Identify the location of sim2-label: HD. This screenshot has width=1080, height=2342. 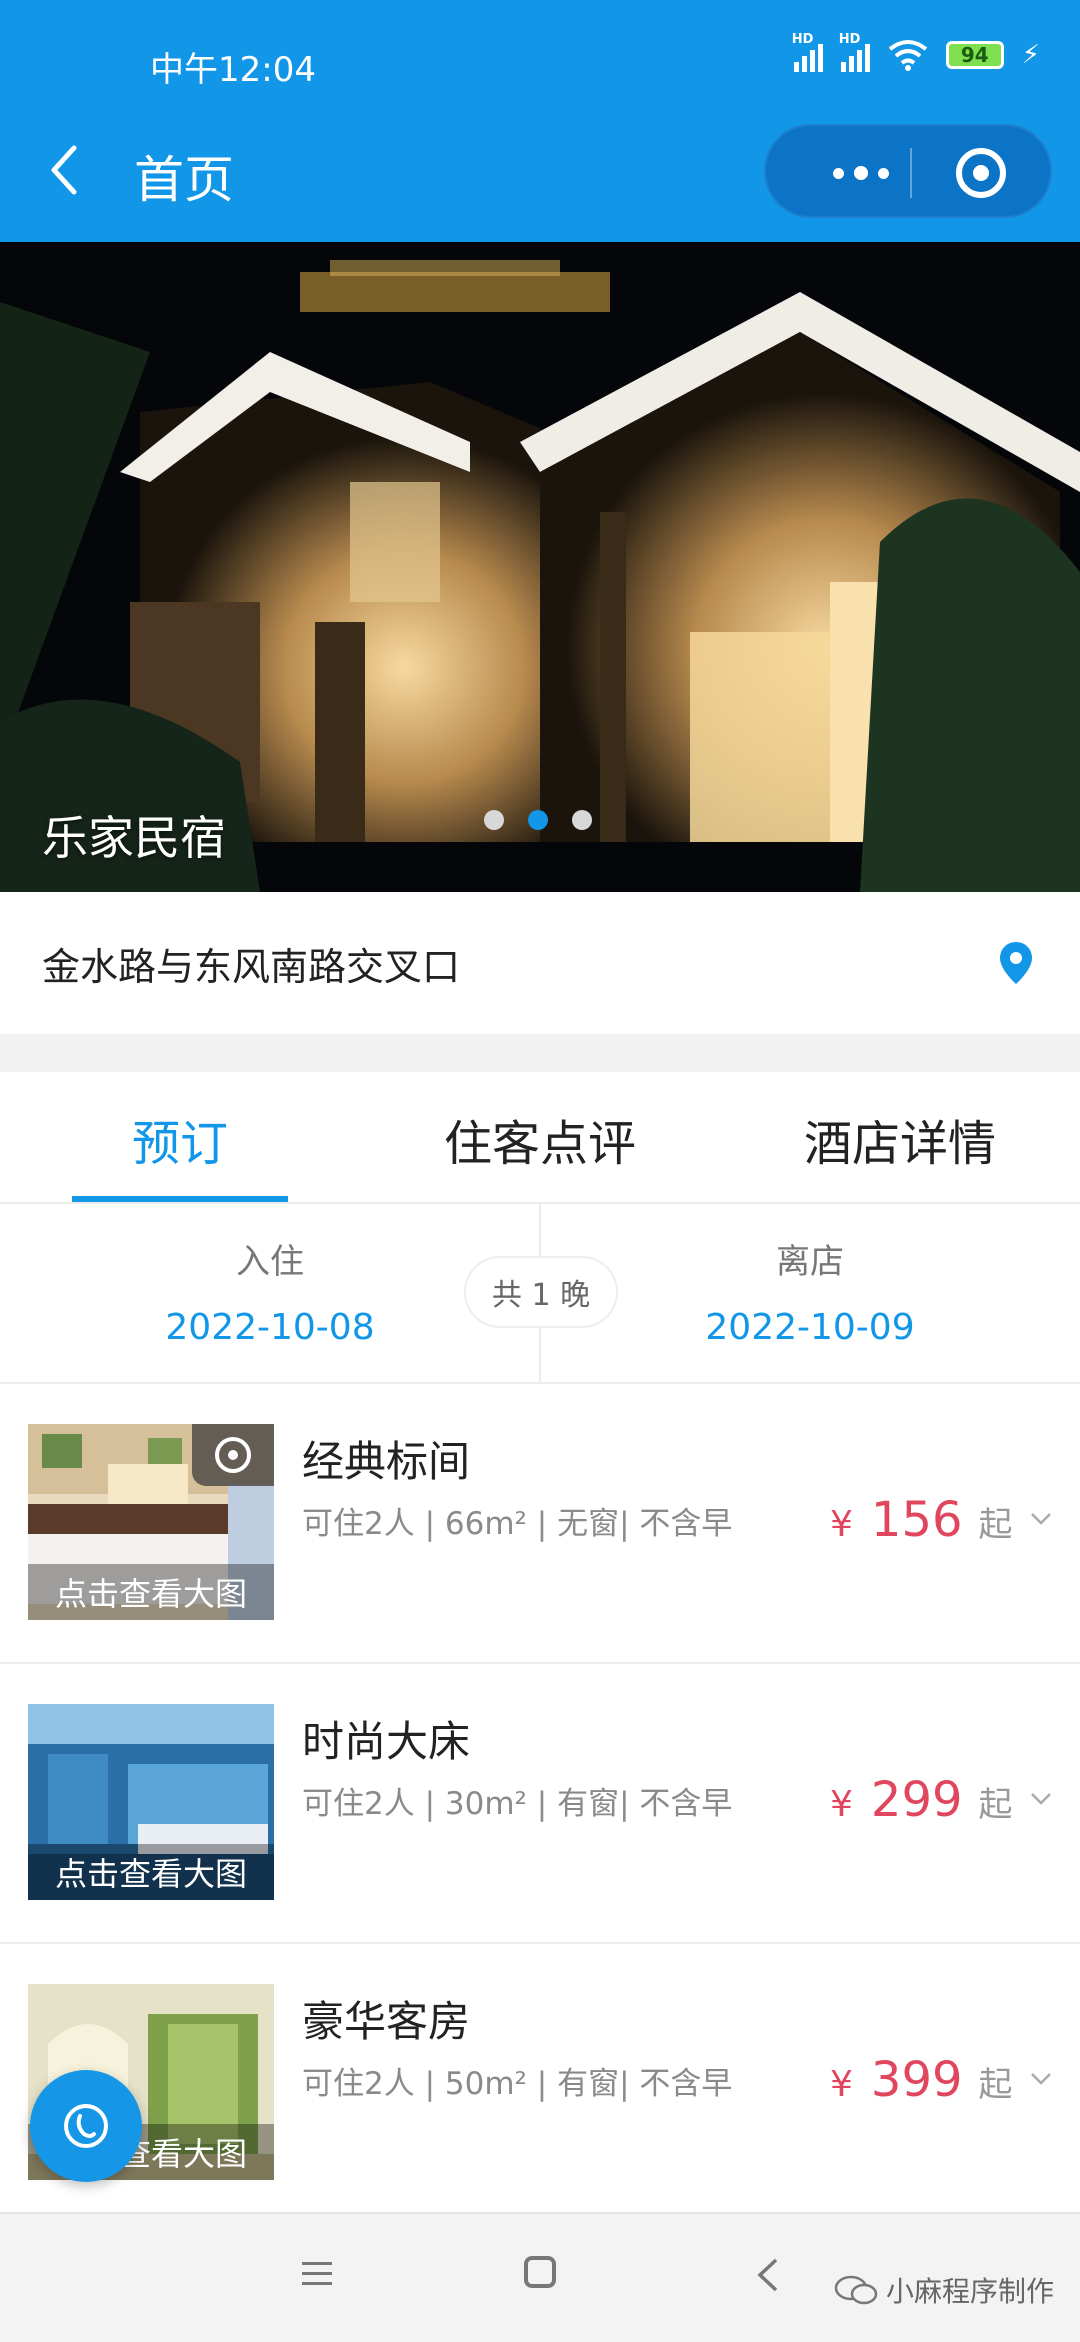
(849, 39).